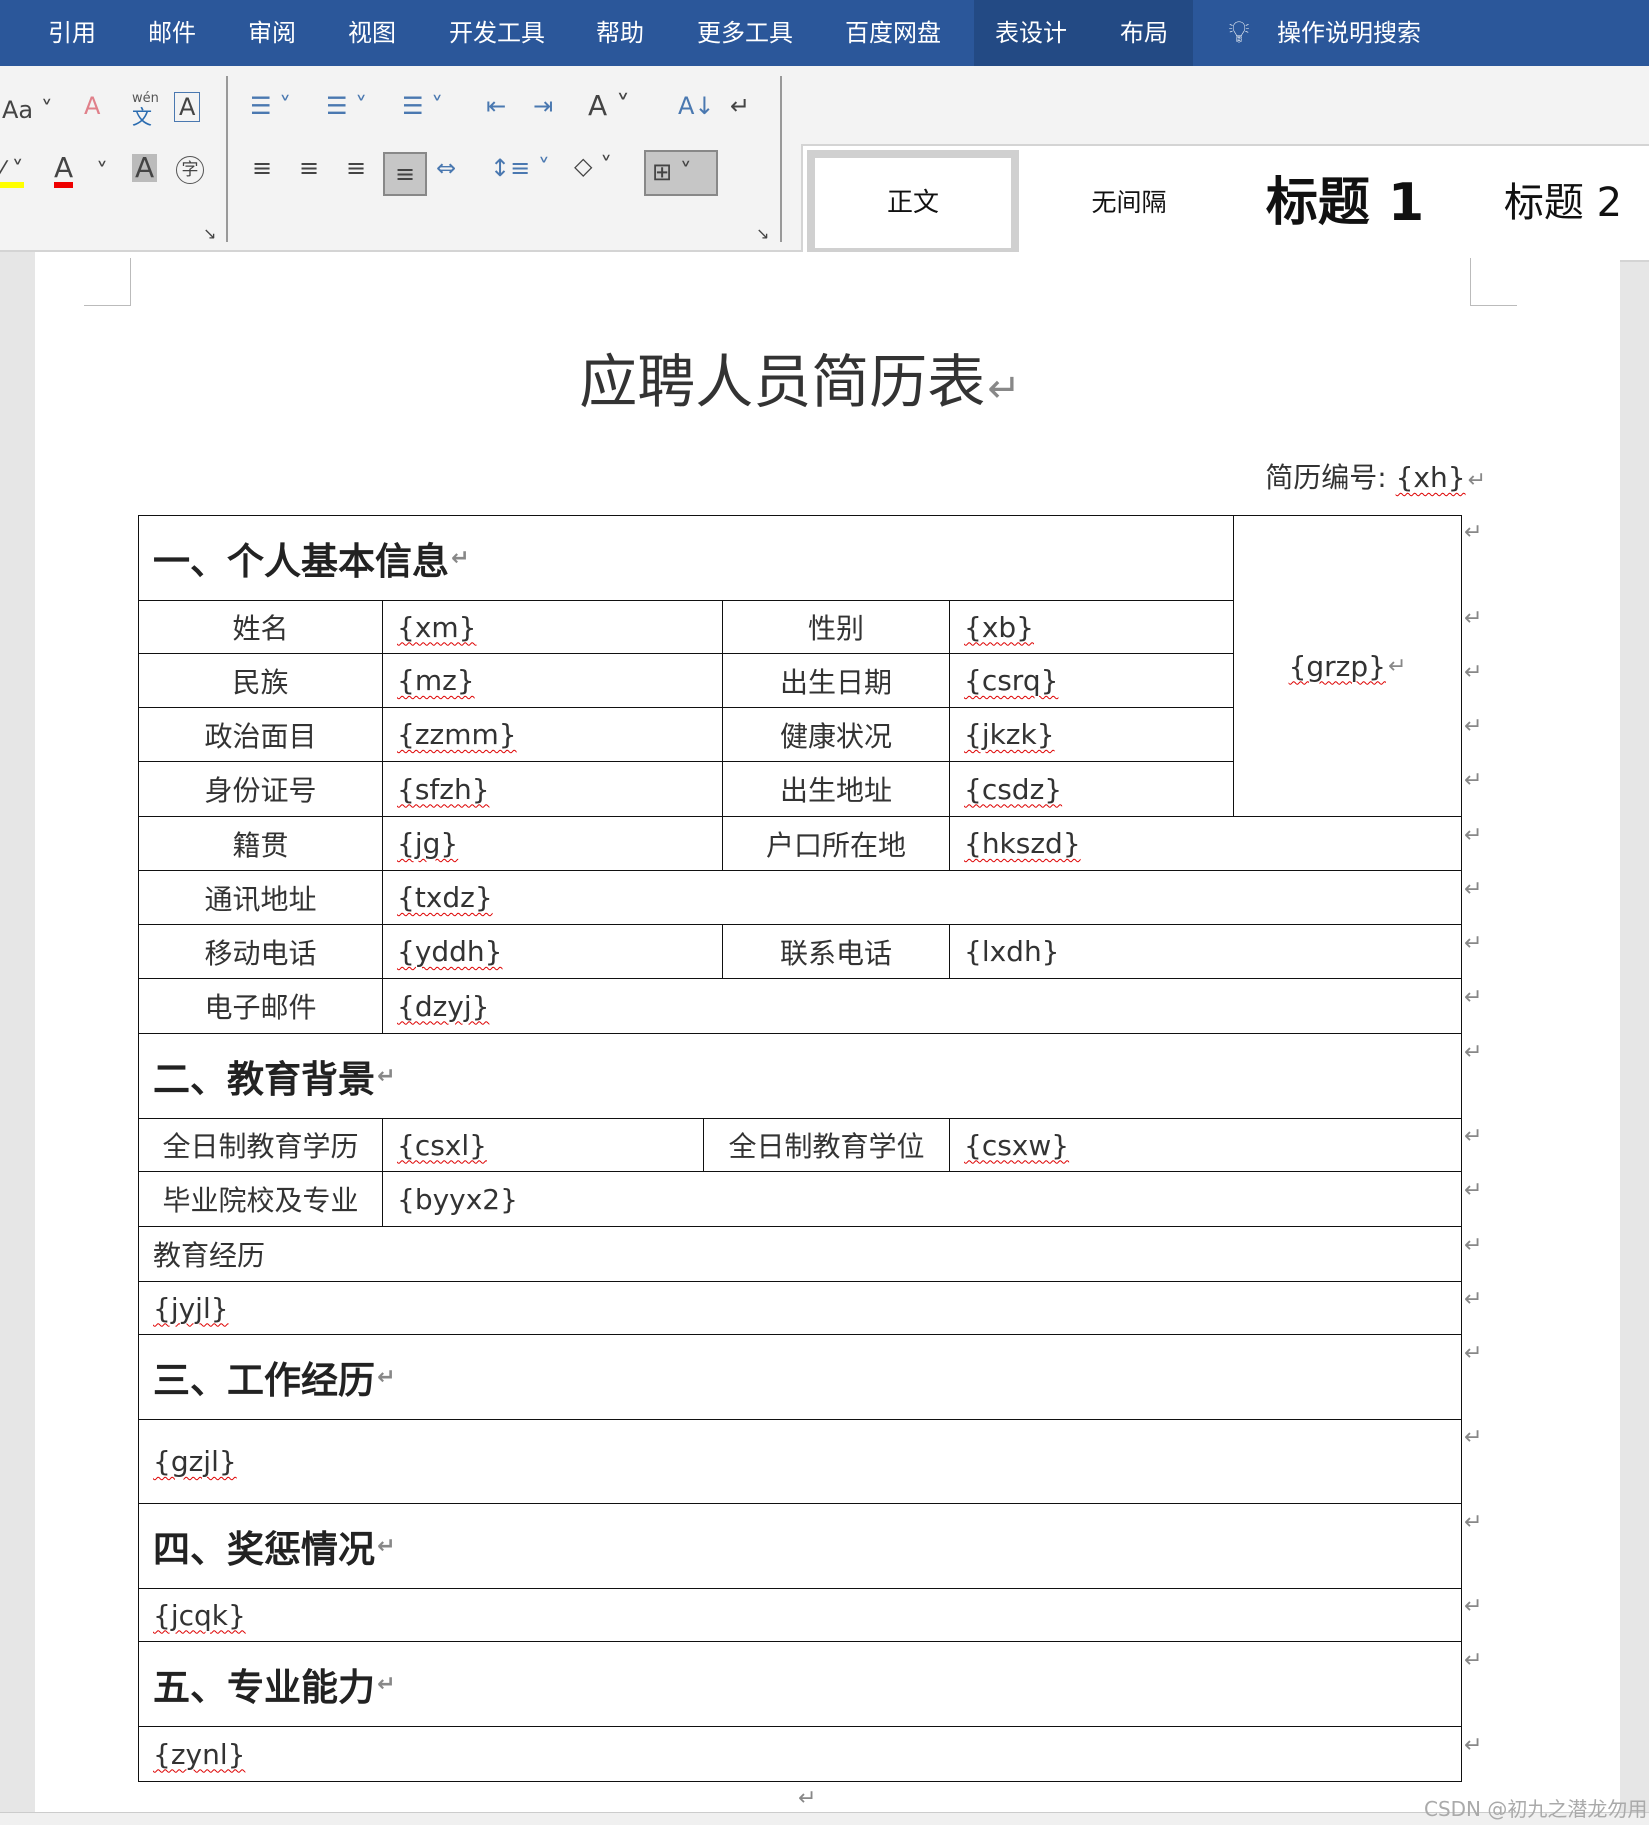  What do you see at coordinates (102, 172) in the screenshot?
I see `font-color-dropdown-icon: ˅` at bounding box center [102, 172].